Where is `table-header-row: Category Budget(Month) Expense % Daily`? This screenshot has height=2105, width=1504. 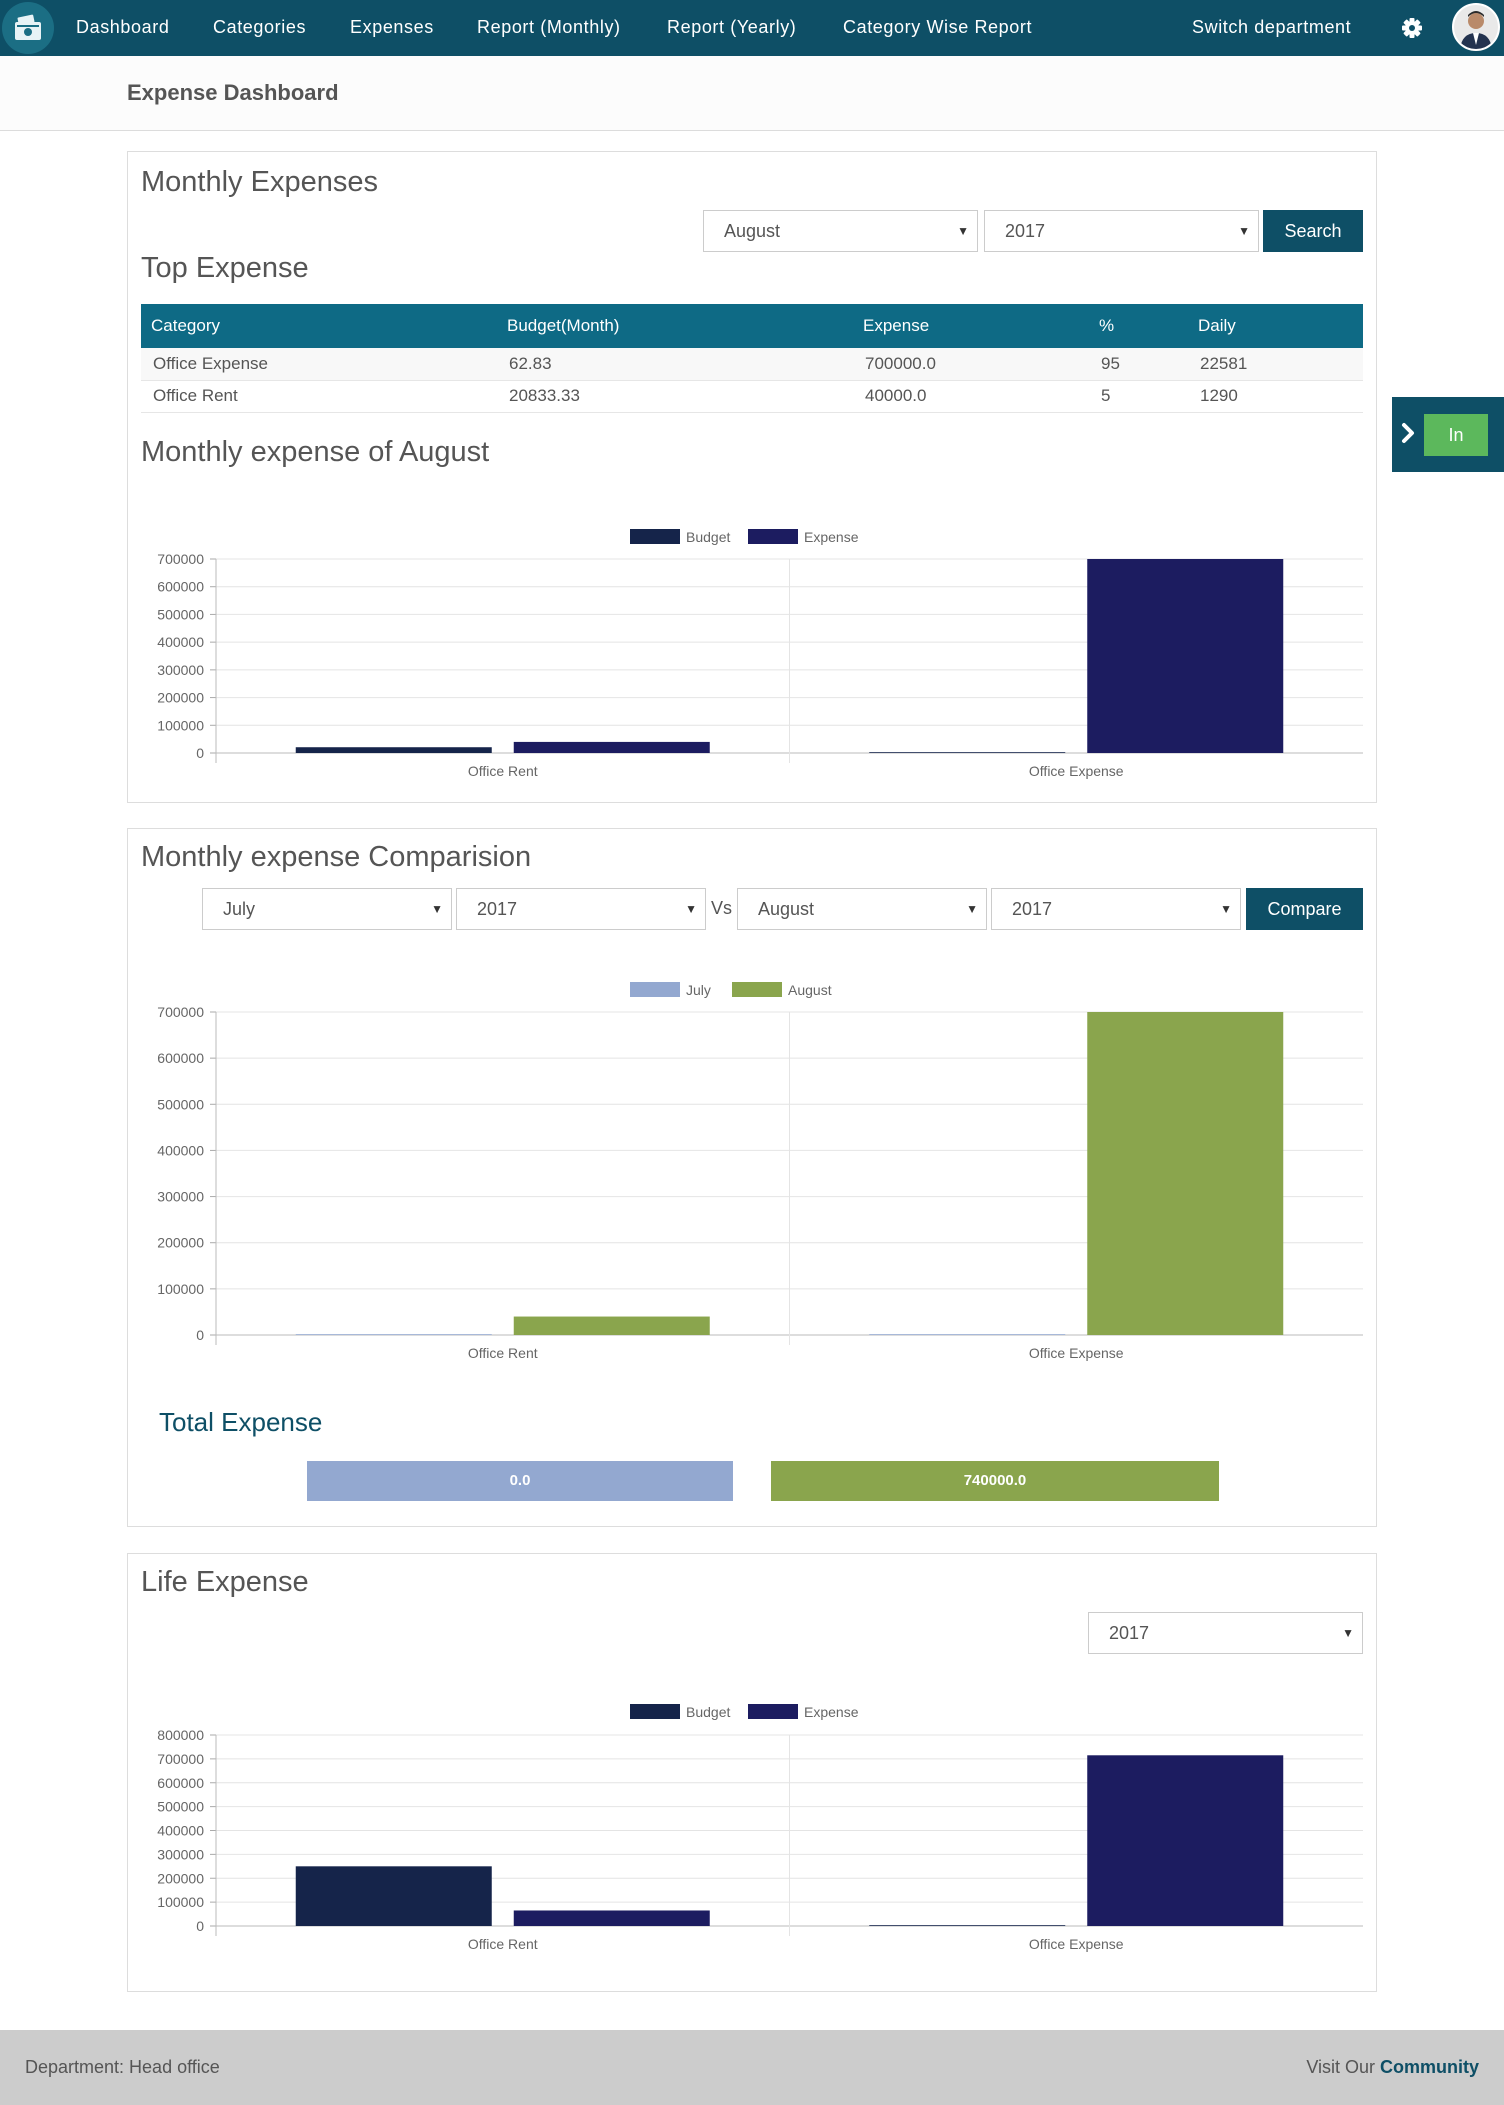 table-header-row: Category Budget(Month) Expense % Daily is located at coordinates (752, 326).